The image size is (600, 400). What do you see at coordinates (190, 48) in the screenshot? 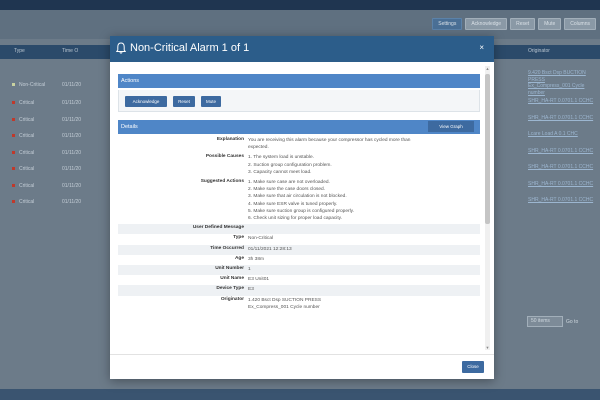
I see `modal-title: Non-Critical Alarm 1 of 1` at bounding box center [190, 48].